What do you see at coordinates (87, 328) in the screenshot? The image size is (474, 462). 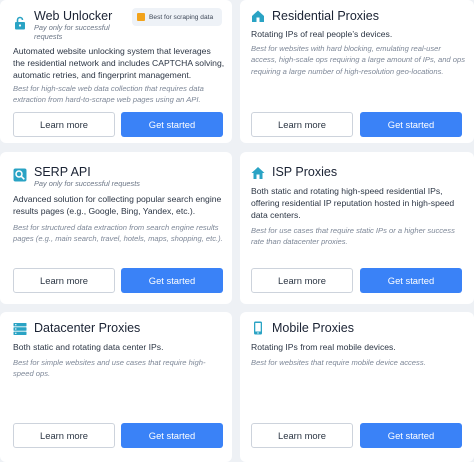 I see `card-title: Datacenter Proxies` at bounding box center [87, 328].